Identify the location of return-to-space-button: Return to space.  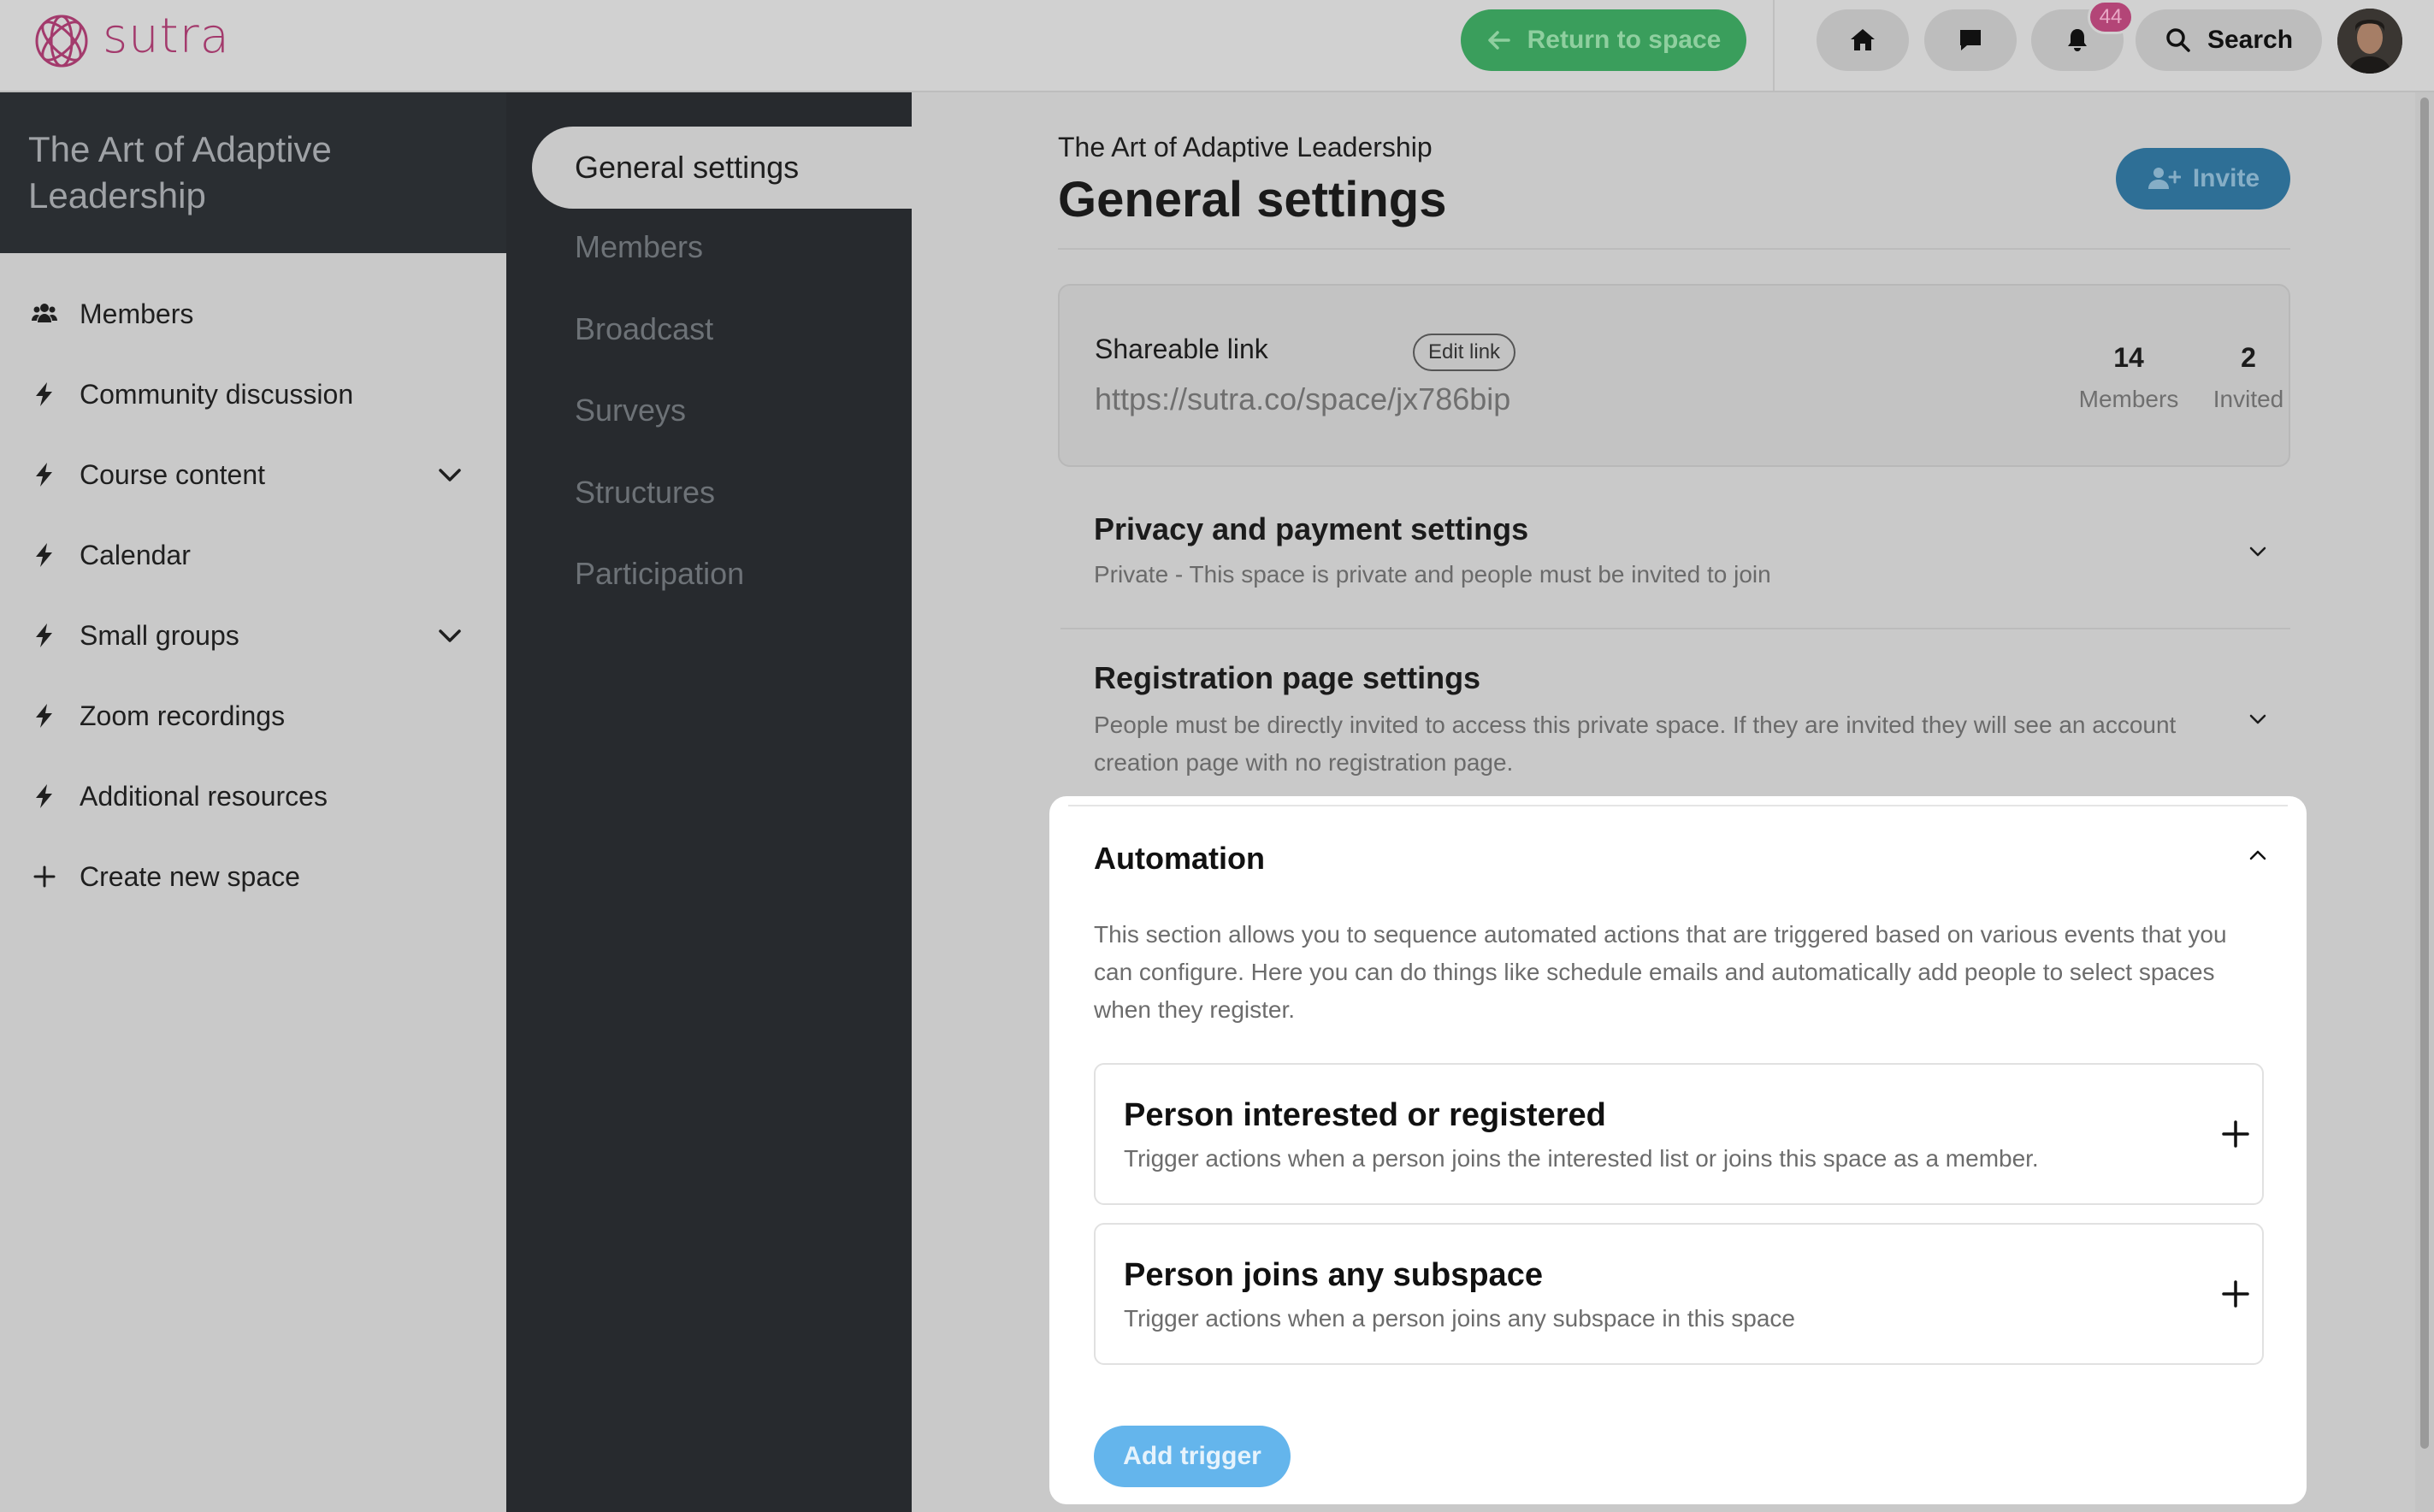
(1603, 40).